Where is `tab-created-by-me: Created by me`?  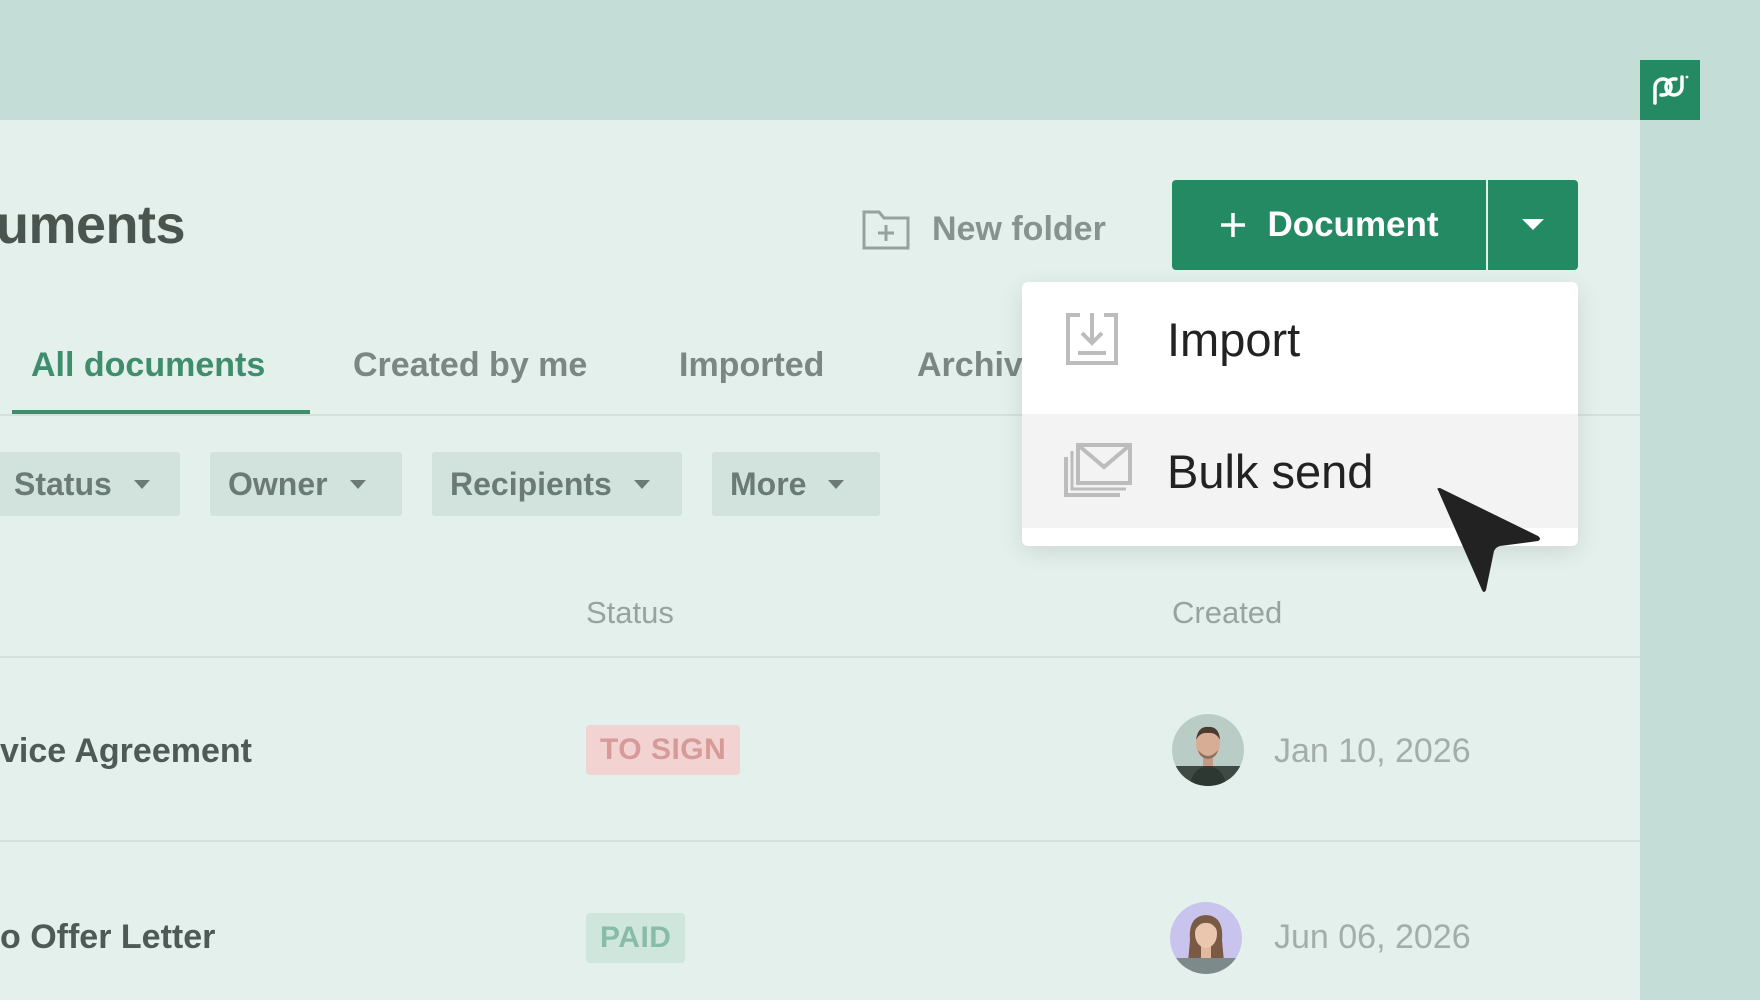
tab-created-by-me: Created by me is located at coordinates (470, 365).